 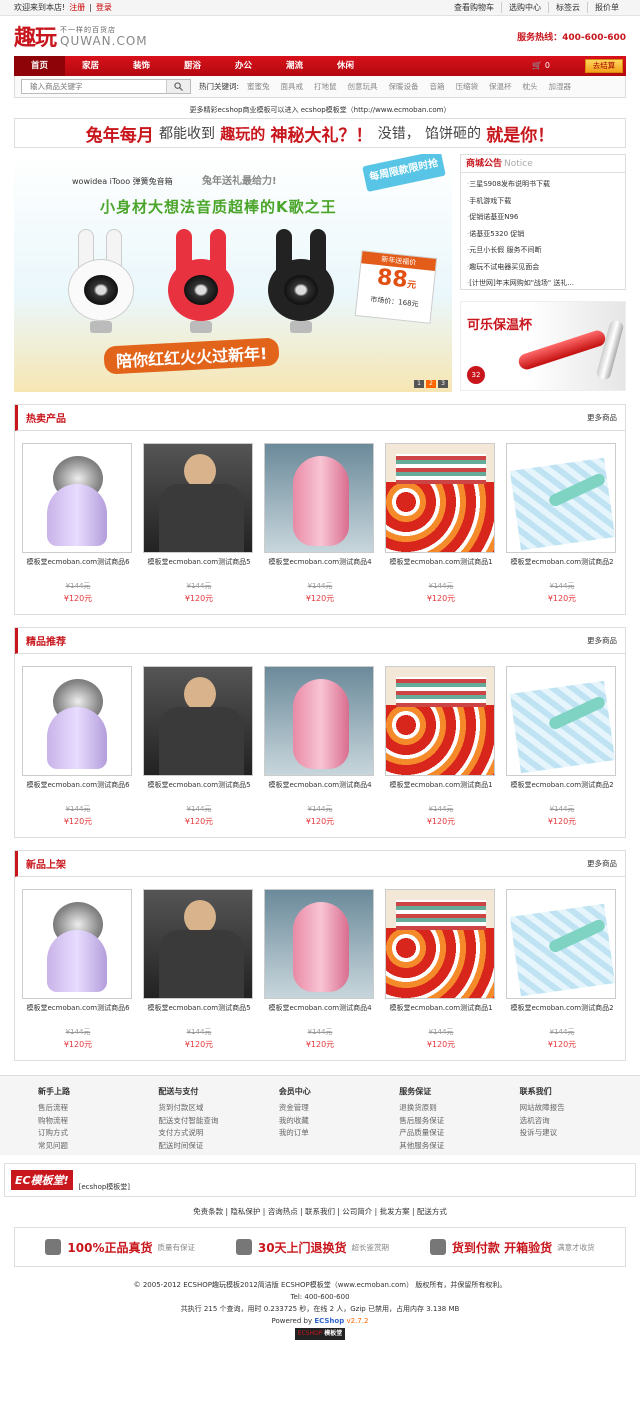 What do you see at coordinates (580, 1133) in the screenshot?
I see `footer-link: 投诉与建议` at bounding box center [580, 1133].